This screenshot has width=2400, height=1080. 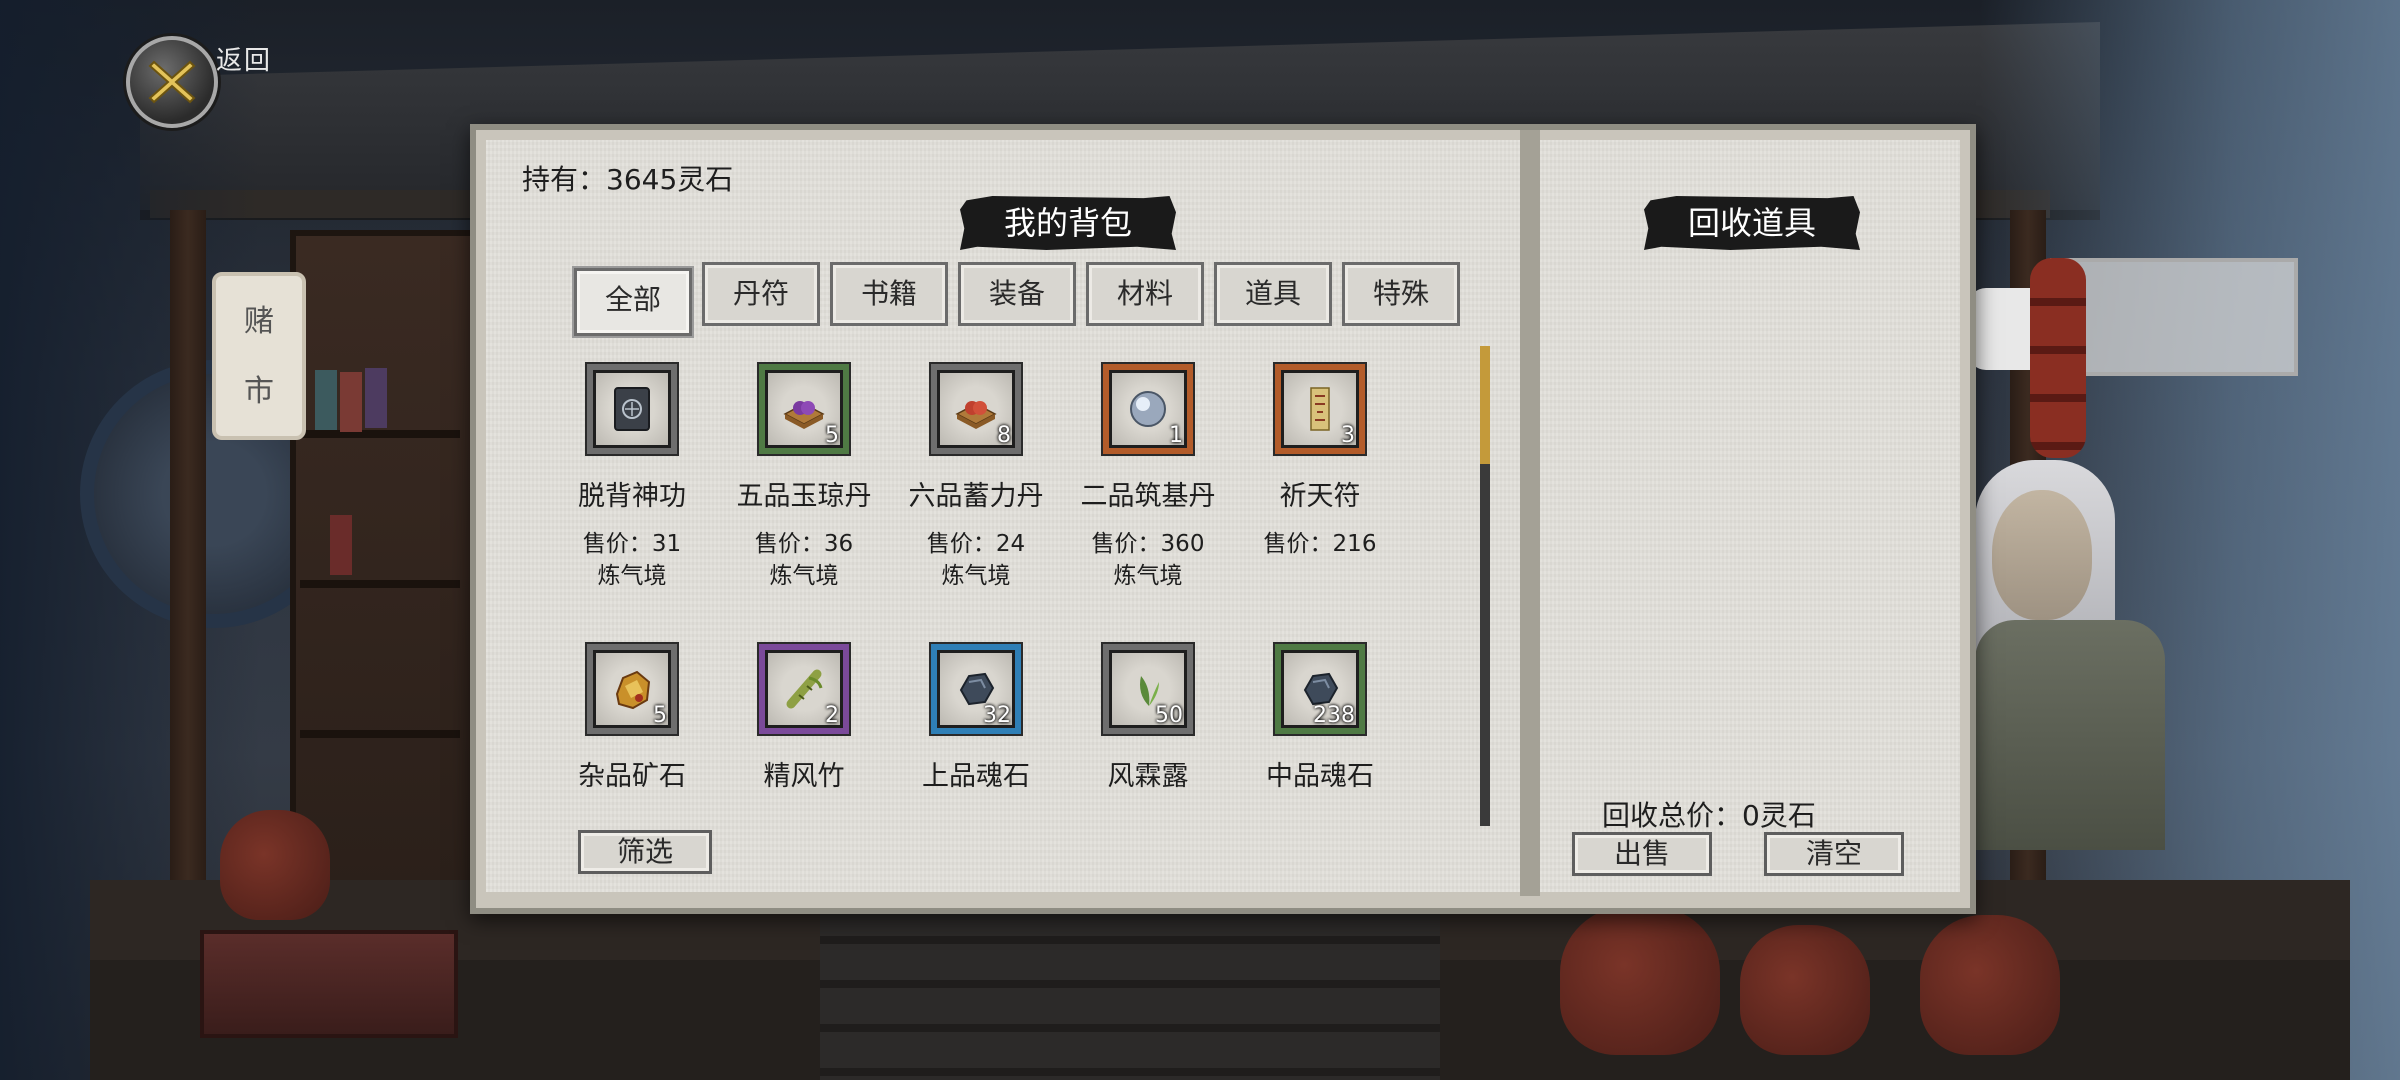 I want to click on back-label: 返回, so click(x=244, y=58).